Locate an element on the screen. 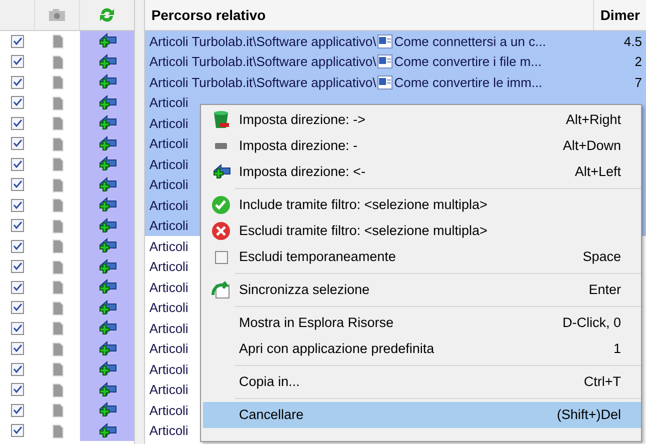  table-row: Articoli Turbolab.it\Software applicativo\ Come convertire i file m... 2 is located at coordinates (395, 62).